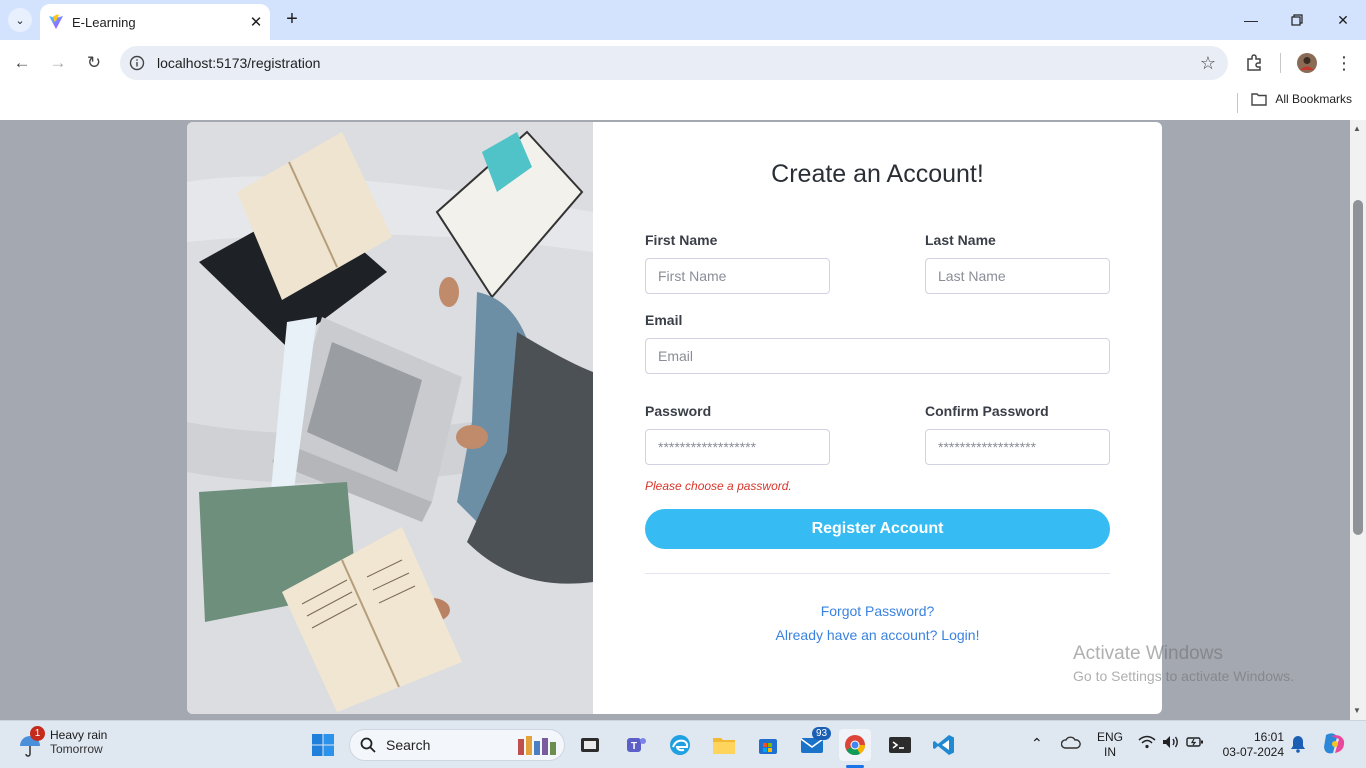 This screenshot has height=768, width=1366. What do you see at coordinates (724, 745) in the screenshot?
I see `file-explorer-icon` at bounding box center [724, 745].